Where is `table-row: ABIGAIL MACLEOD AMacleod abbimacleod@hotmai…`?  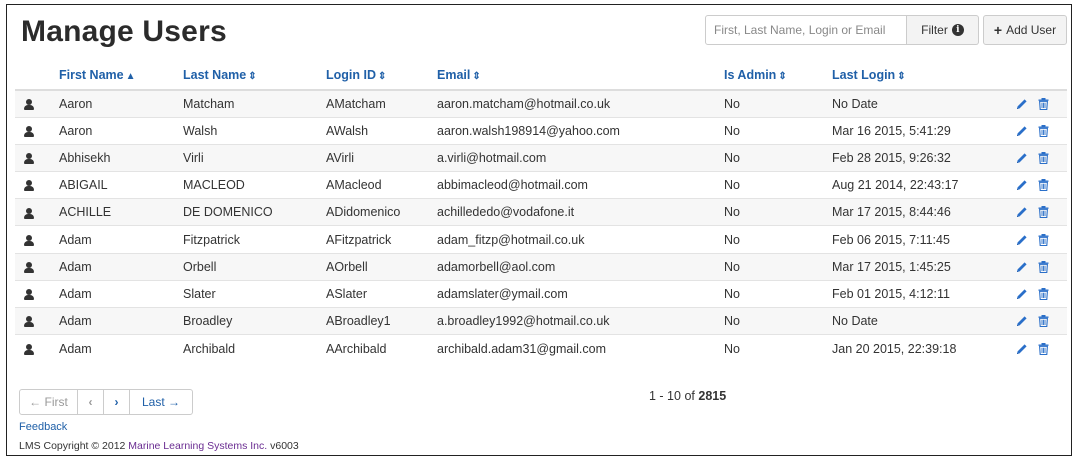 table-row: ABIGAIL MACLEOD AMacleod abbimacleod@hotmai… is located at coordinates (541, 185).